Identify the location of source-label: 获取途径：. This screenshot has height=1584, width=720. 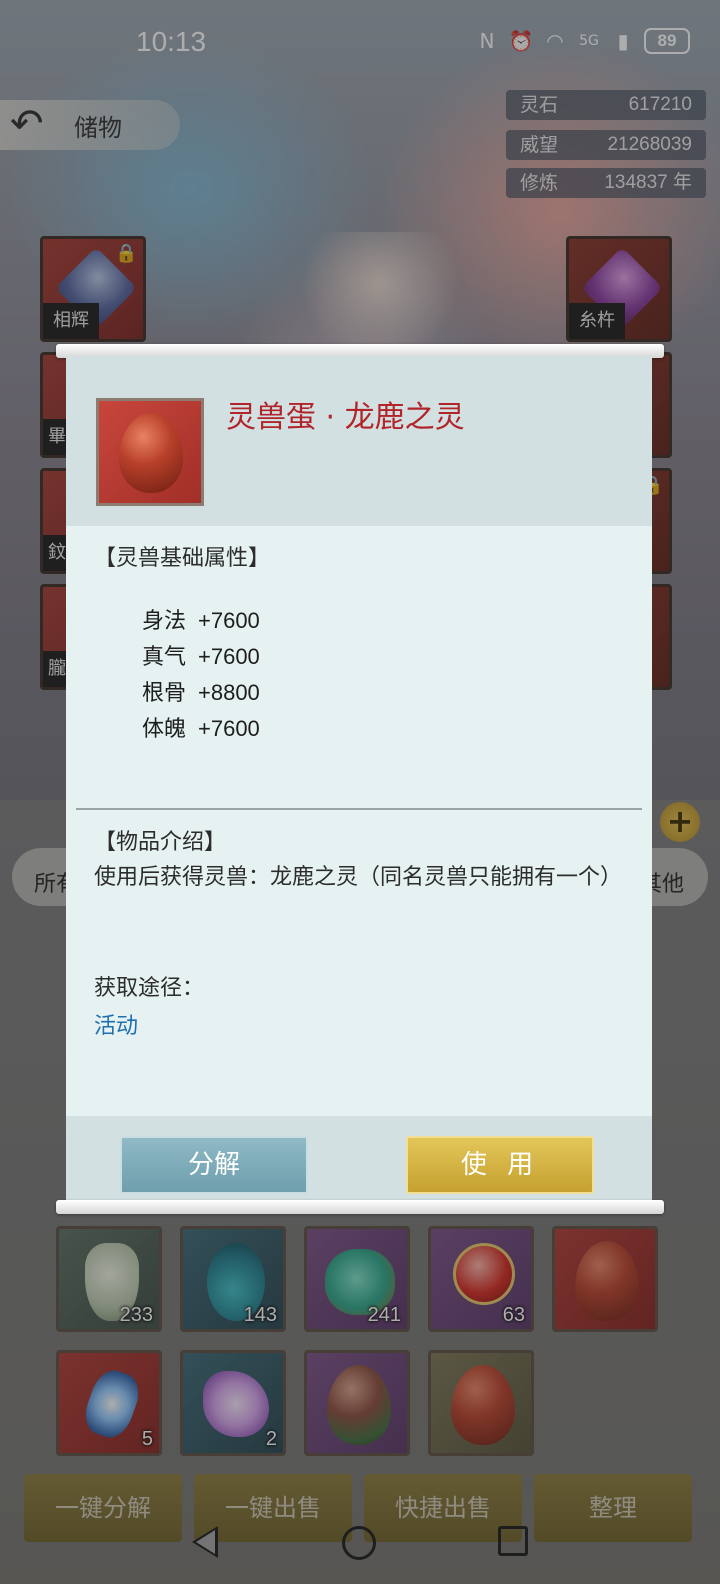
(149, 988).